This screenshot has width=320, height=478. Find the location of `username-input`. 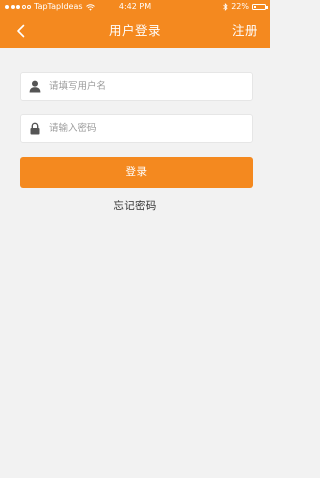

username-input is located at coordinates (149, 86).